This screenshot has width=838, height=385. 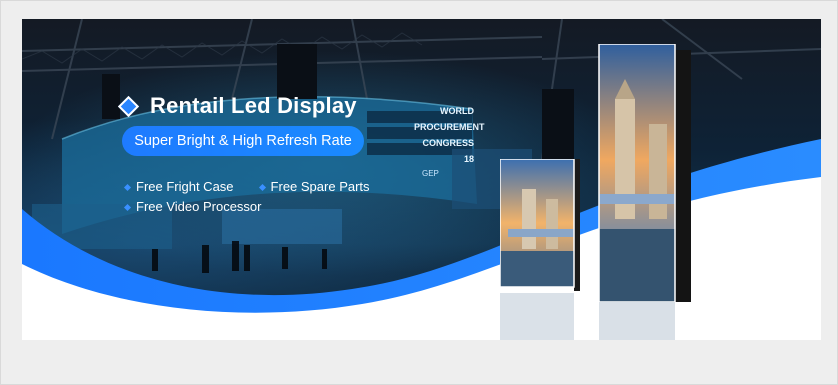 I want to click on banner-title-row: Rentail Led Display, so click(x=237, y=106).